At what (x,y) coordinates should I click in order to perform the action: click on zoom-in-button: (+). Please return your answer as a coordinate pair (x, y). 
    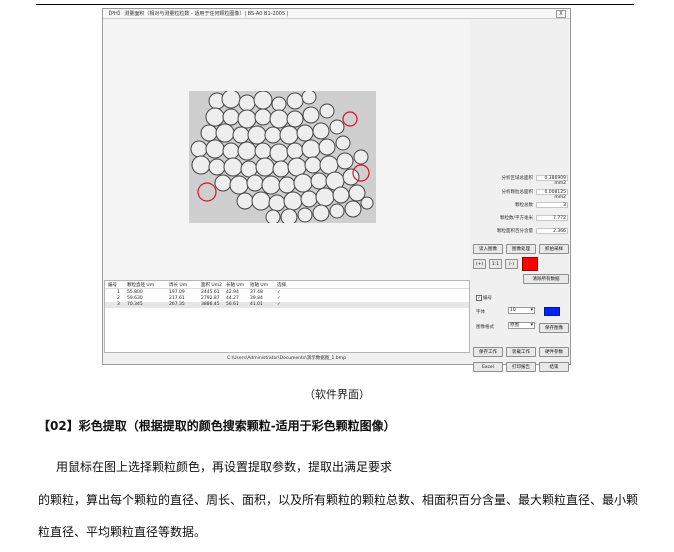
    Looking at the image, I should click on (479, 264).